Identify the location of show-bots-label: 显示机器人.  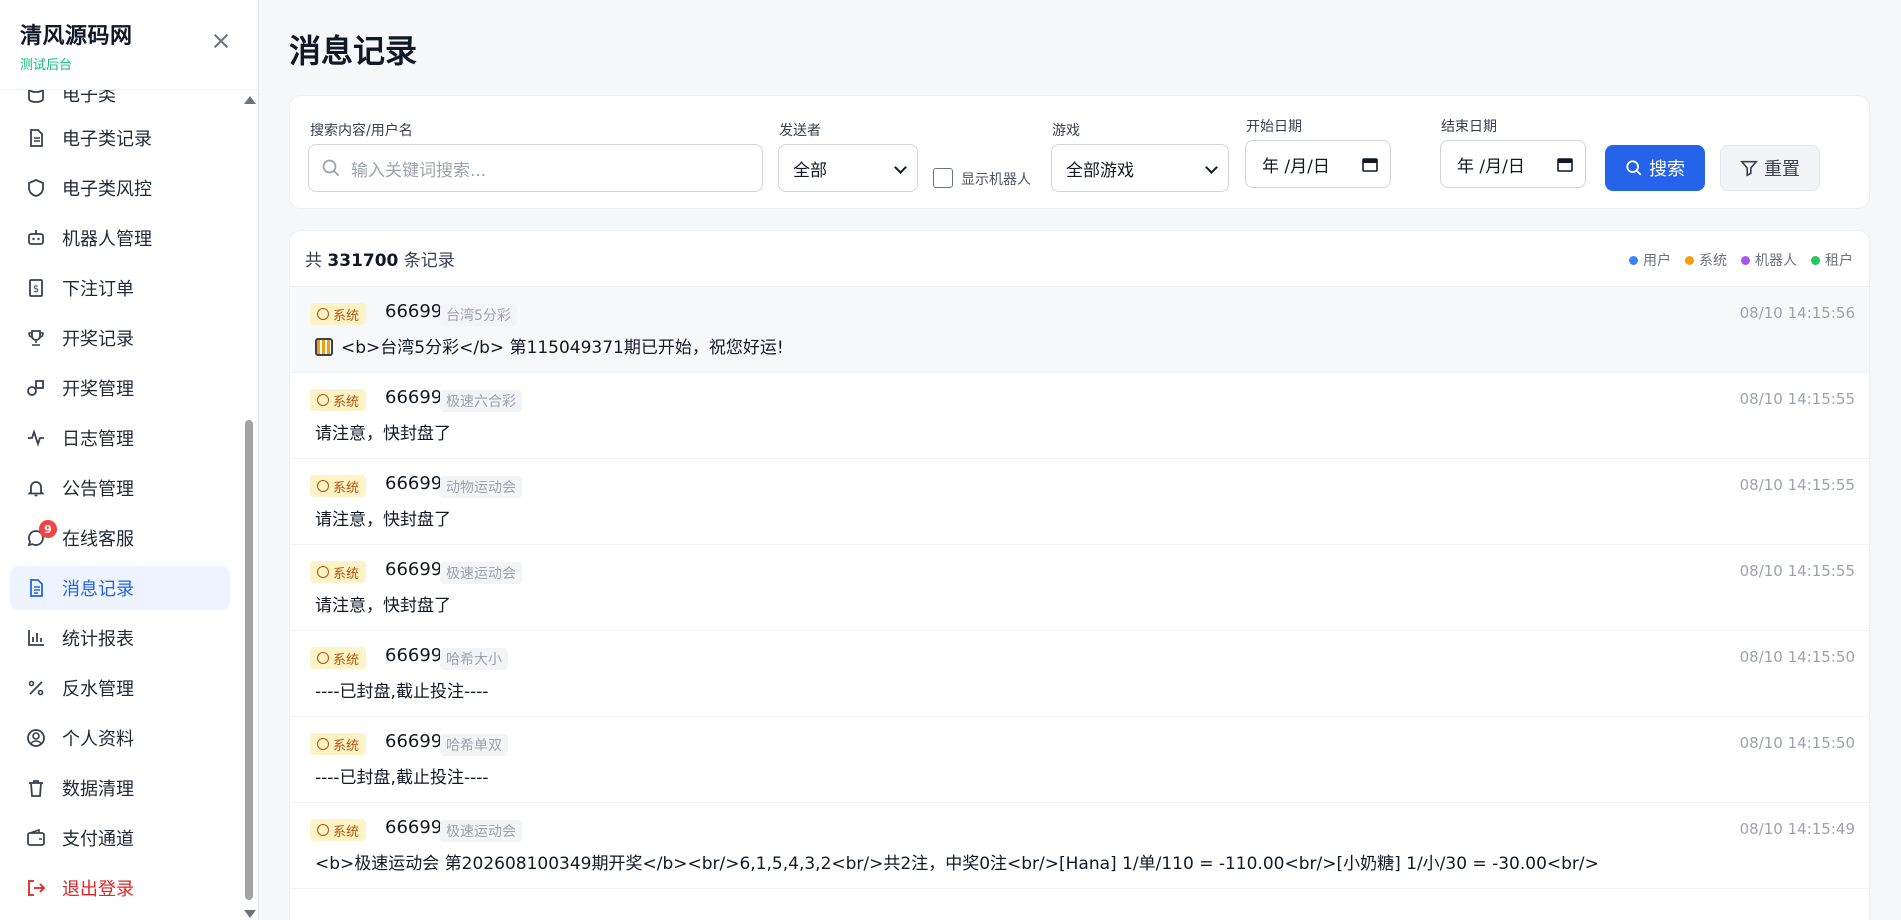
(996, 180).